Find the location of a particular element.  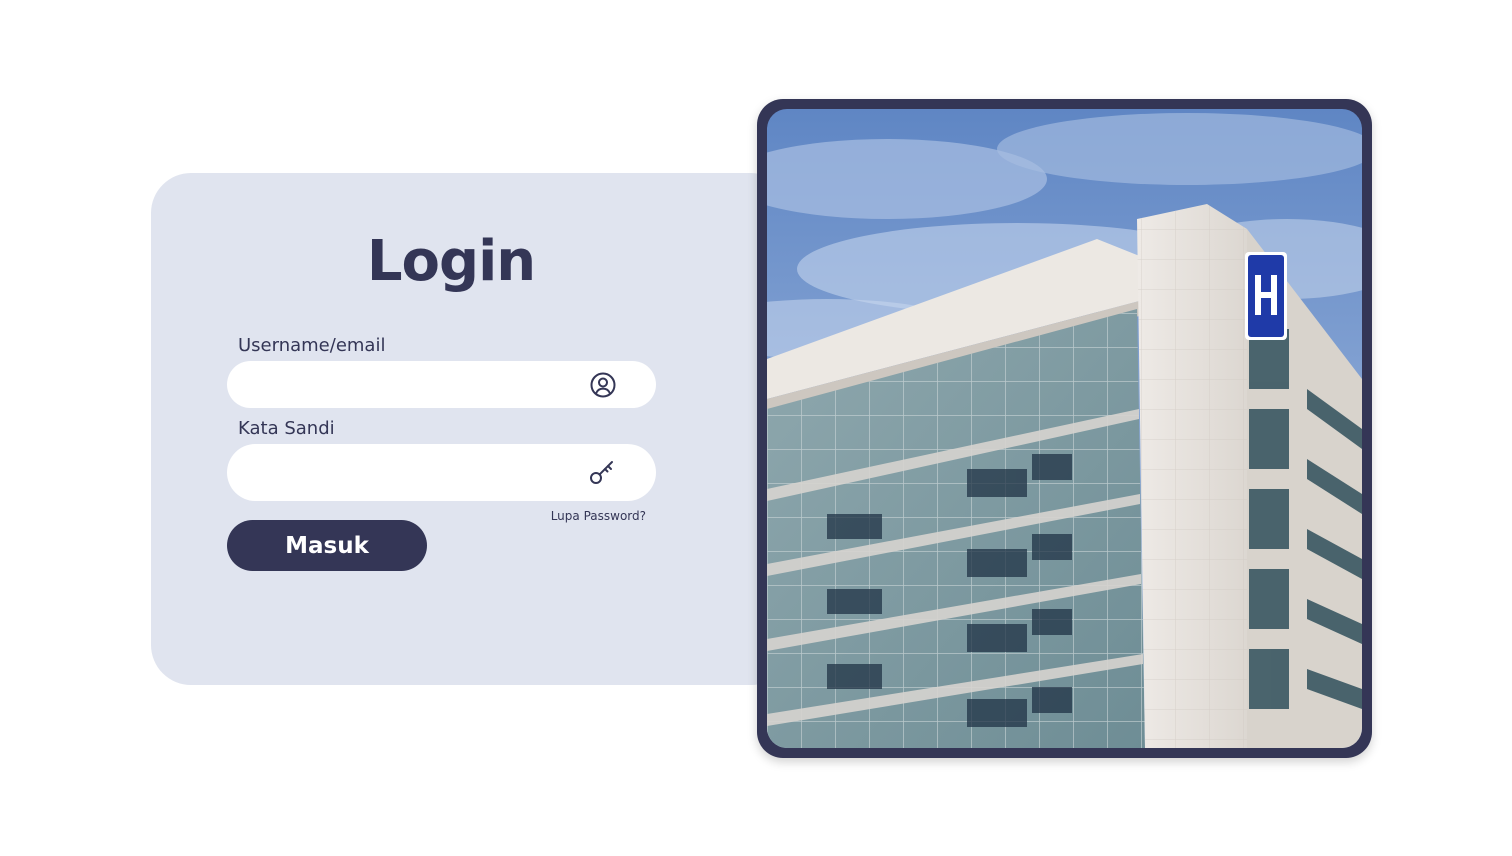

page-title: Login is located at coordinates (451, 261).